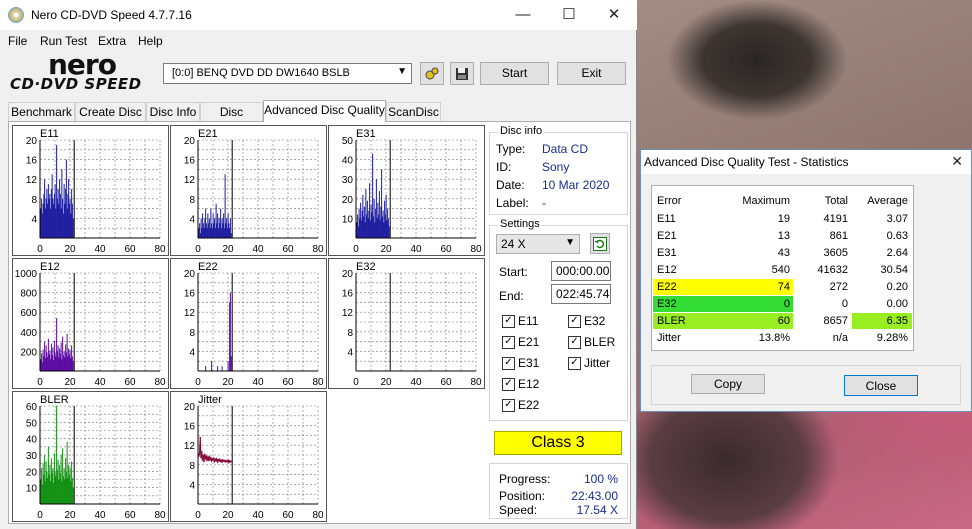 The height and width of the screenshot is (529, 972). I want to click on drive-select: [0:0] BENQ DVD DD DW1640 BSLB ▼, so click(287, 73).